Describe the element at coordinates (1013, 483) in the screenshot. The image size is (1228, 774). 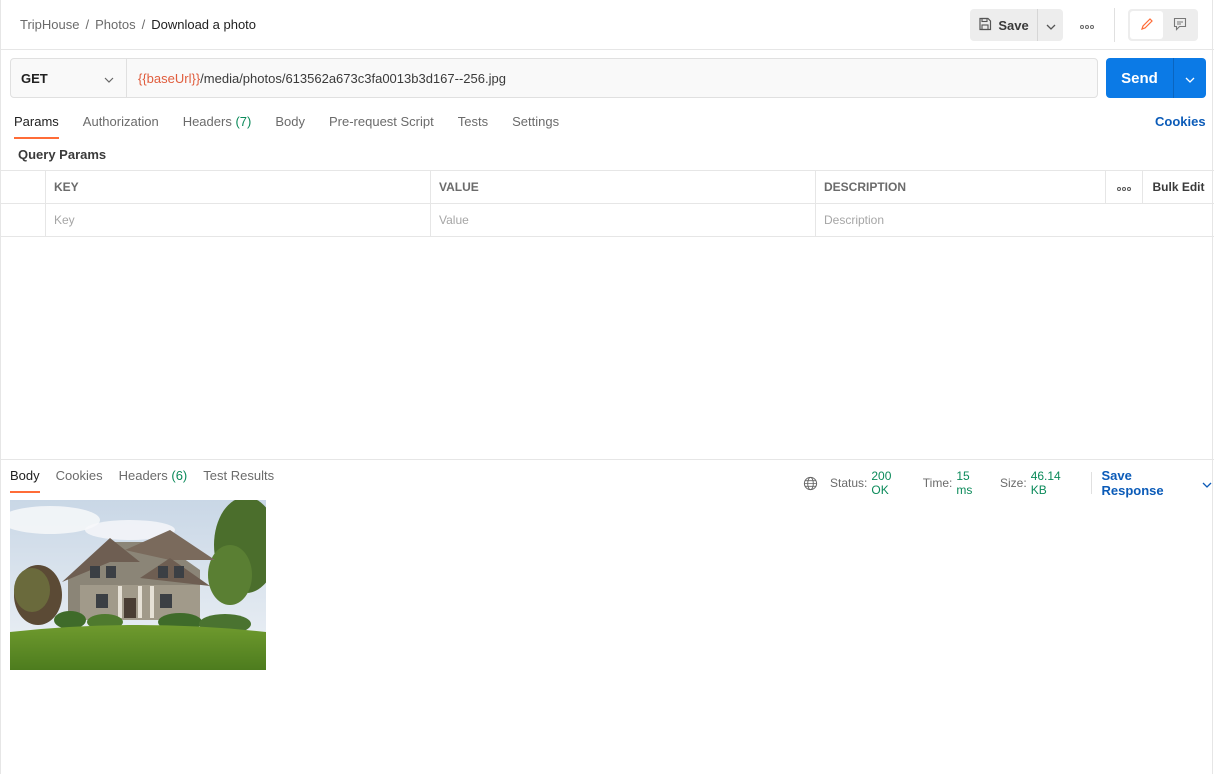
I see `size-label: Size:` at that location.